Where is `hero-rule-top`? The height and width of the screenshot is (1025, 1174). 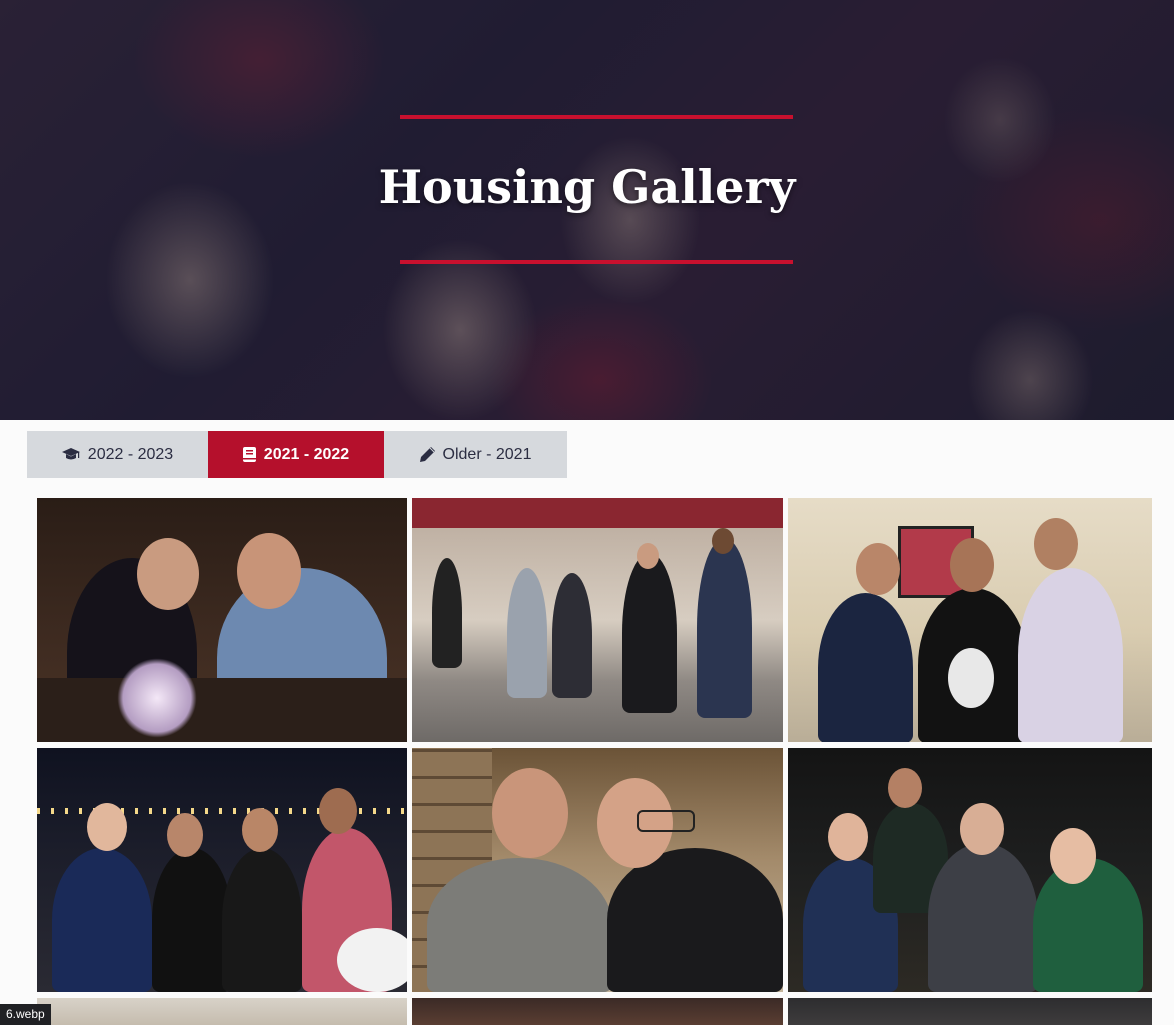
hero-rule-top is located at coordinates (596, 117).